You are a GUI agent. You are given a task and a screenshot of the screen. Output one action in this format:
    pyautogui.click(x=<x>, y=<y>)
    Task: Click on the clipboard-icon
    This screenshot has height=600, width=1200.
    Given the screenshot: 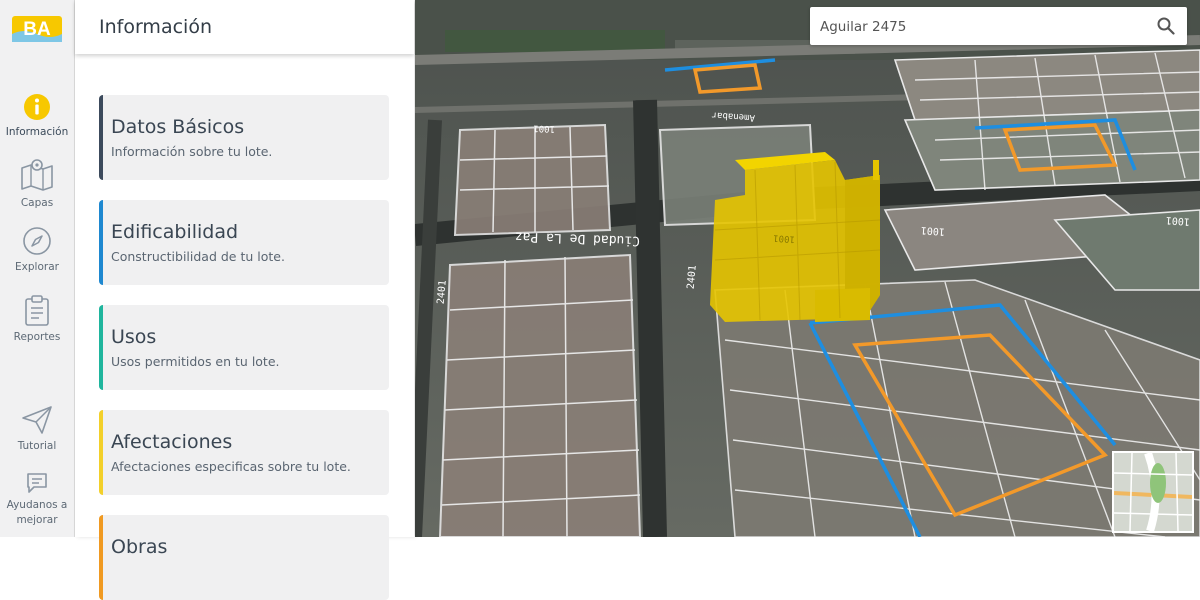 What is the action you would take?
    pyautogui.click(x=37, y=310)
    